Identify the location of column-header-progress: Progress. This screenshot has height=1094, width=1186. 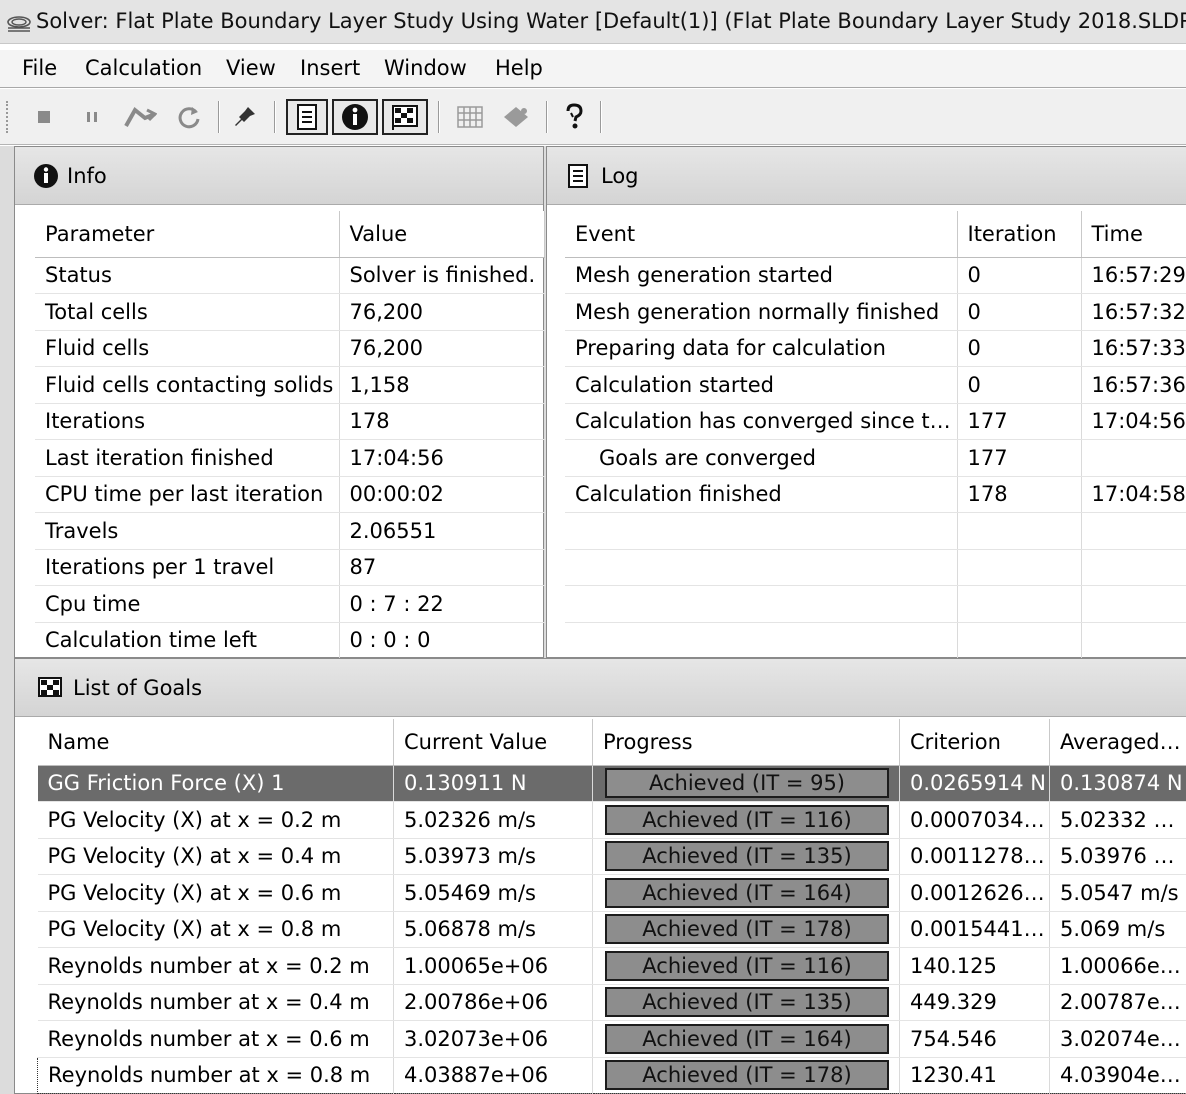
(746, 742).